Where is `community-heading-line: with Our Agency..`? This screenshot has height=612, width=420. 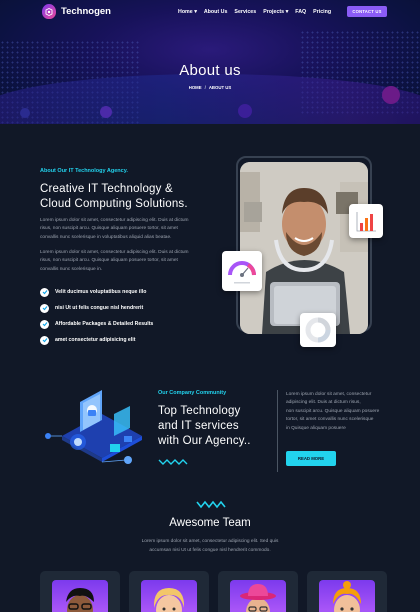
community-heading-line: with Our Agency.. is located at coordinates (204, 441).